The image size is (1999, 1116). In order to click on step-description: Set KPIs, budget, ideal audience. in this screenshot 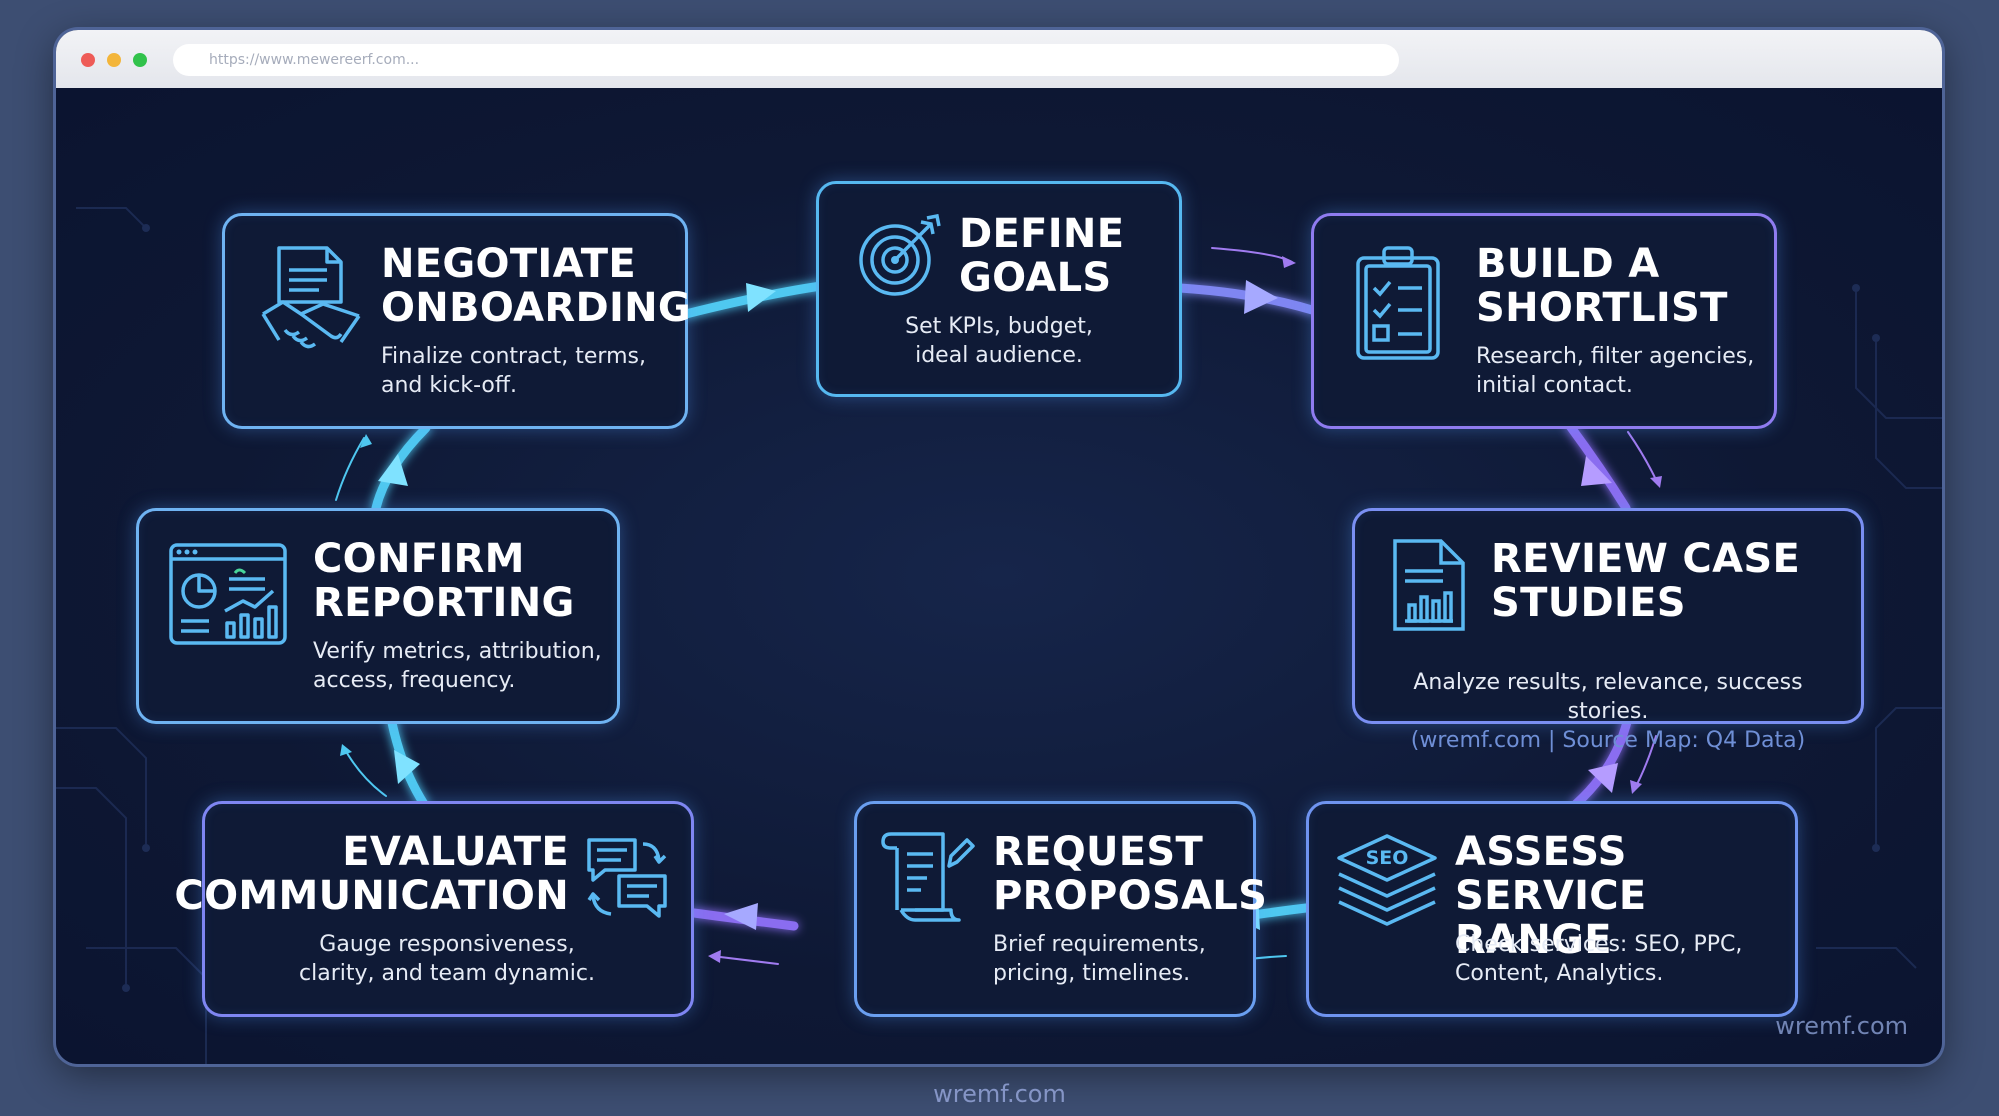, I will do `click(999, 341)`.